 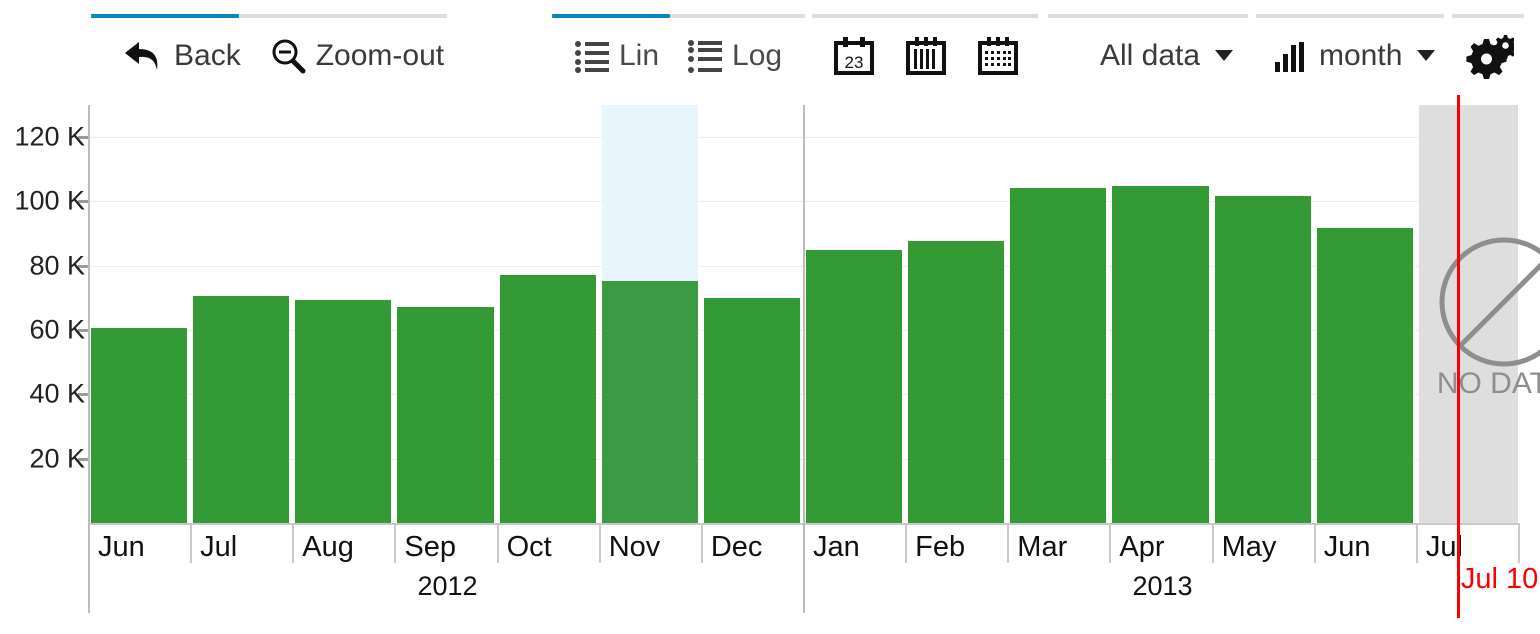 What do you see at coordinates (736, 547) in the screenshot?
I see `x-tick-label: Dec` at bounding box center [736, 547].